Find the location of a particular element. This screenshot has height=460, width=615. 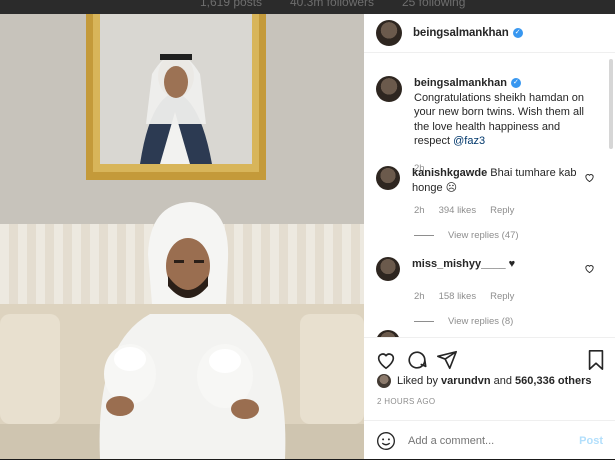

post-username: beingsalmankhan is located at coordinates (461, 33).